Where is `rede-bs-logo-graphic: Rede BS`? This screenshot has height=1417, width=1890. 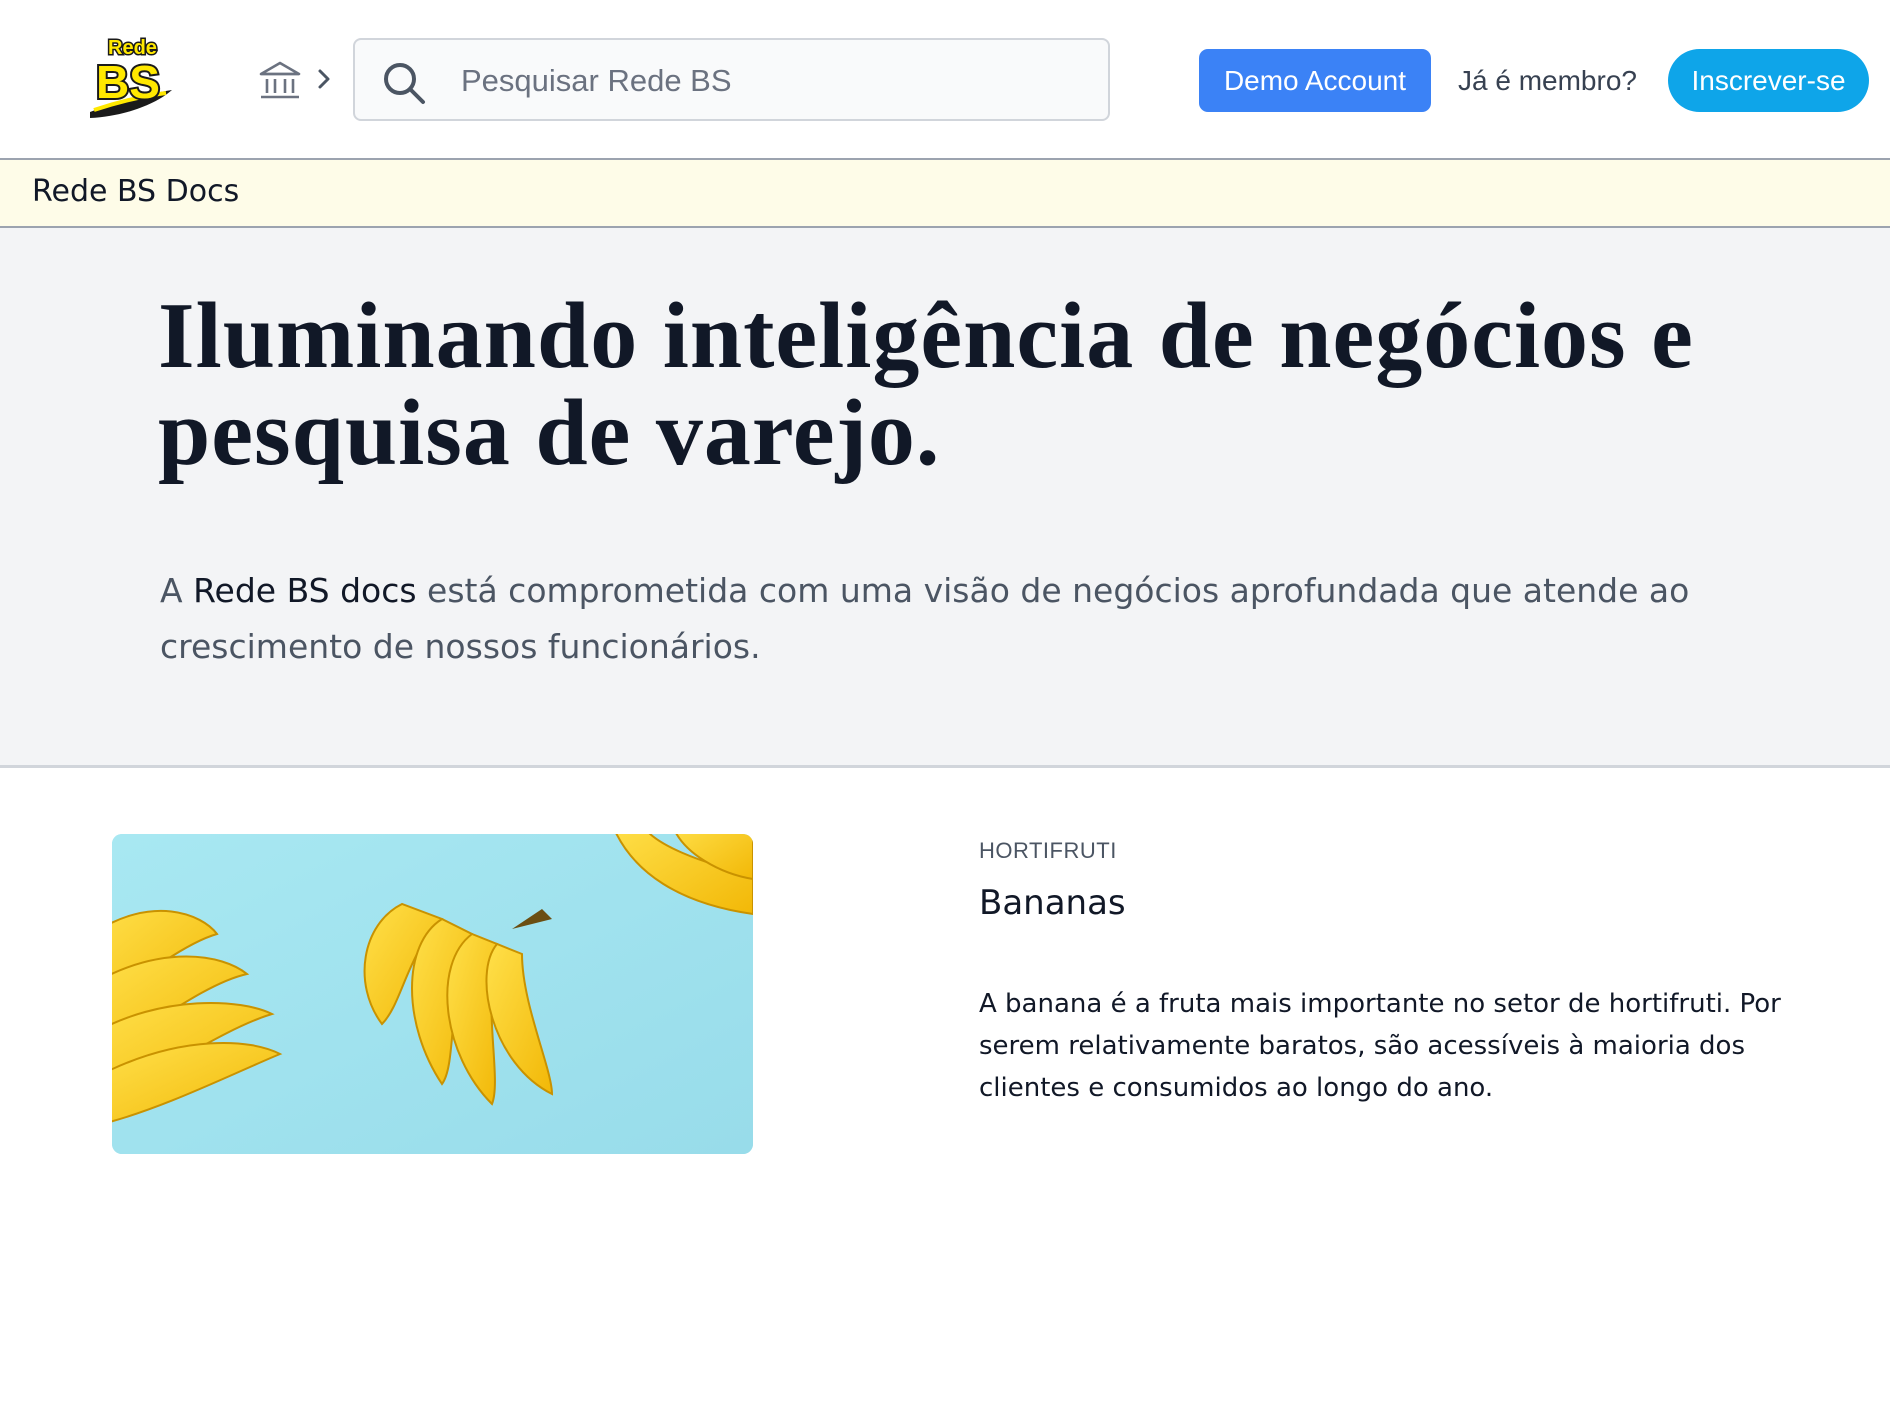
rede-bs-logo-graphic: Rede BS is located at coordinates (131, 77).